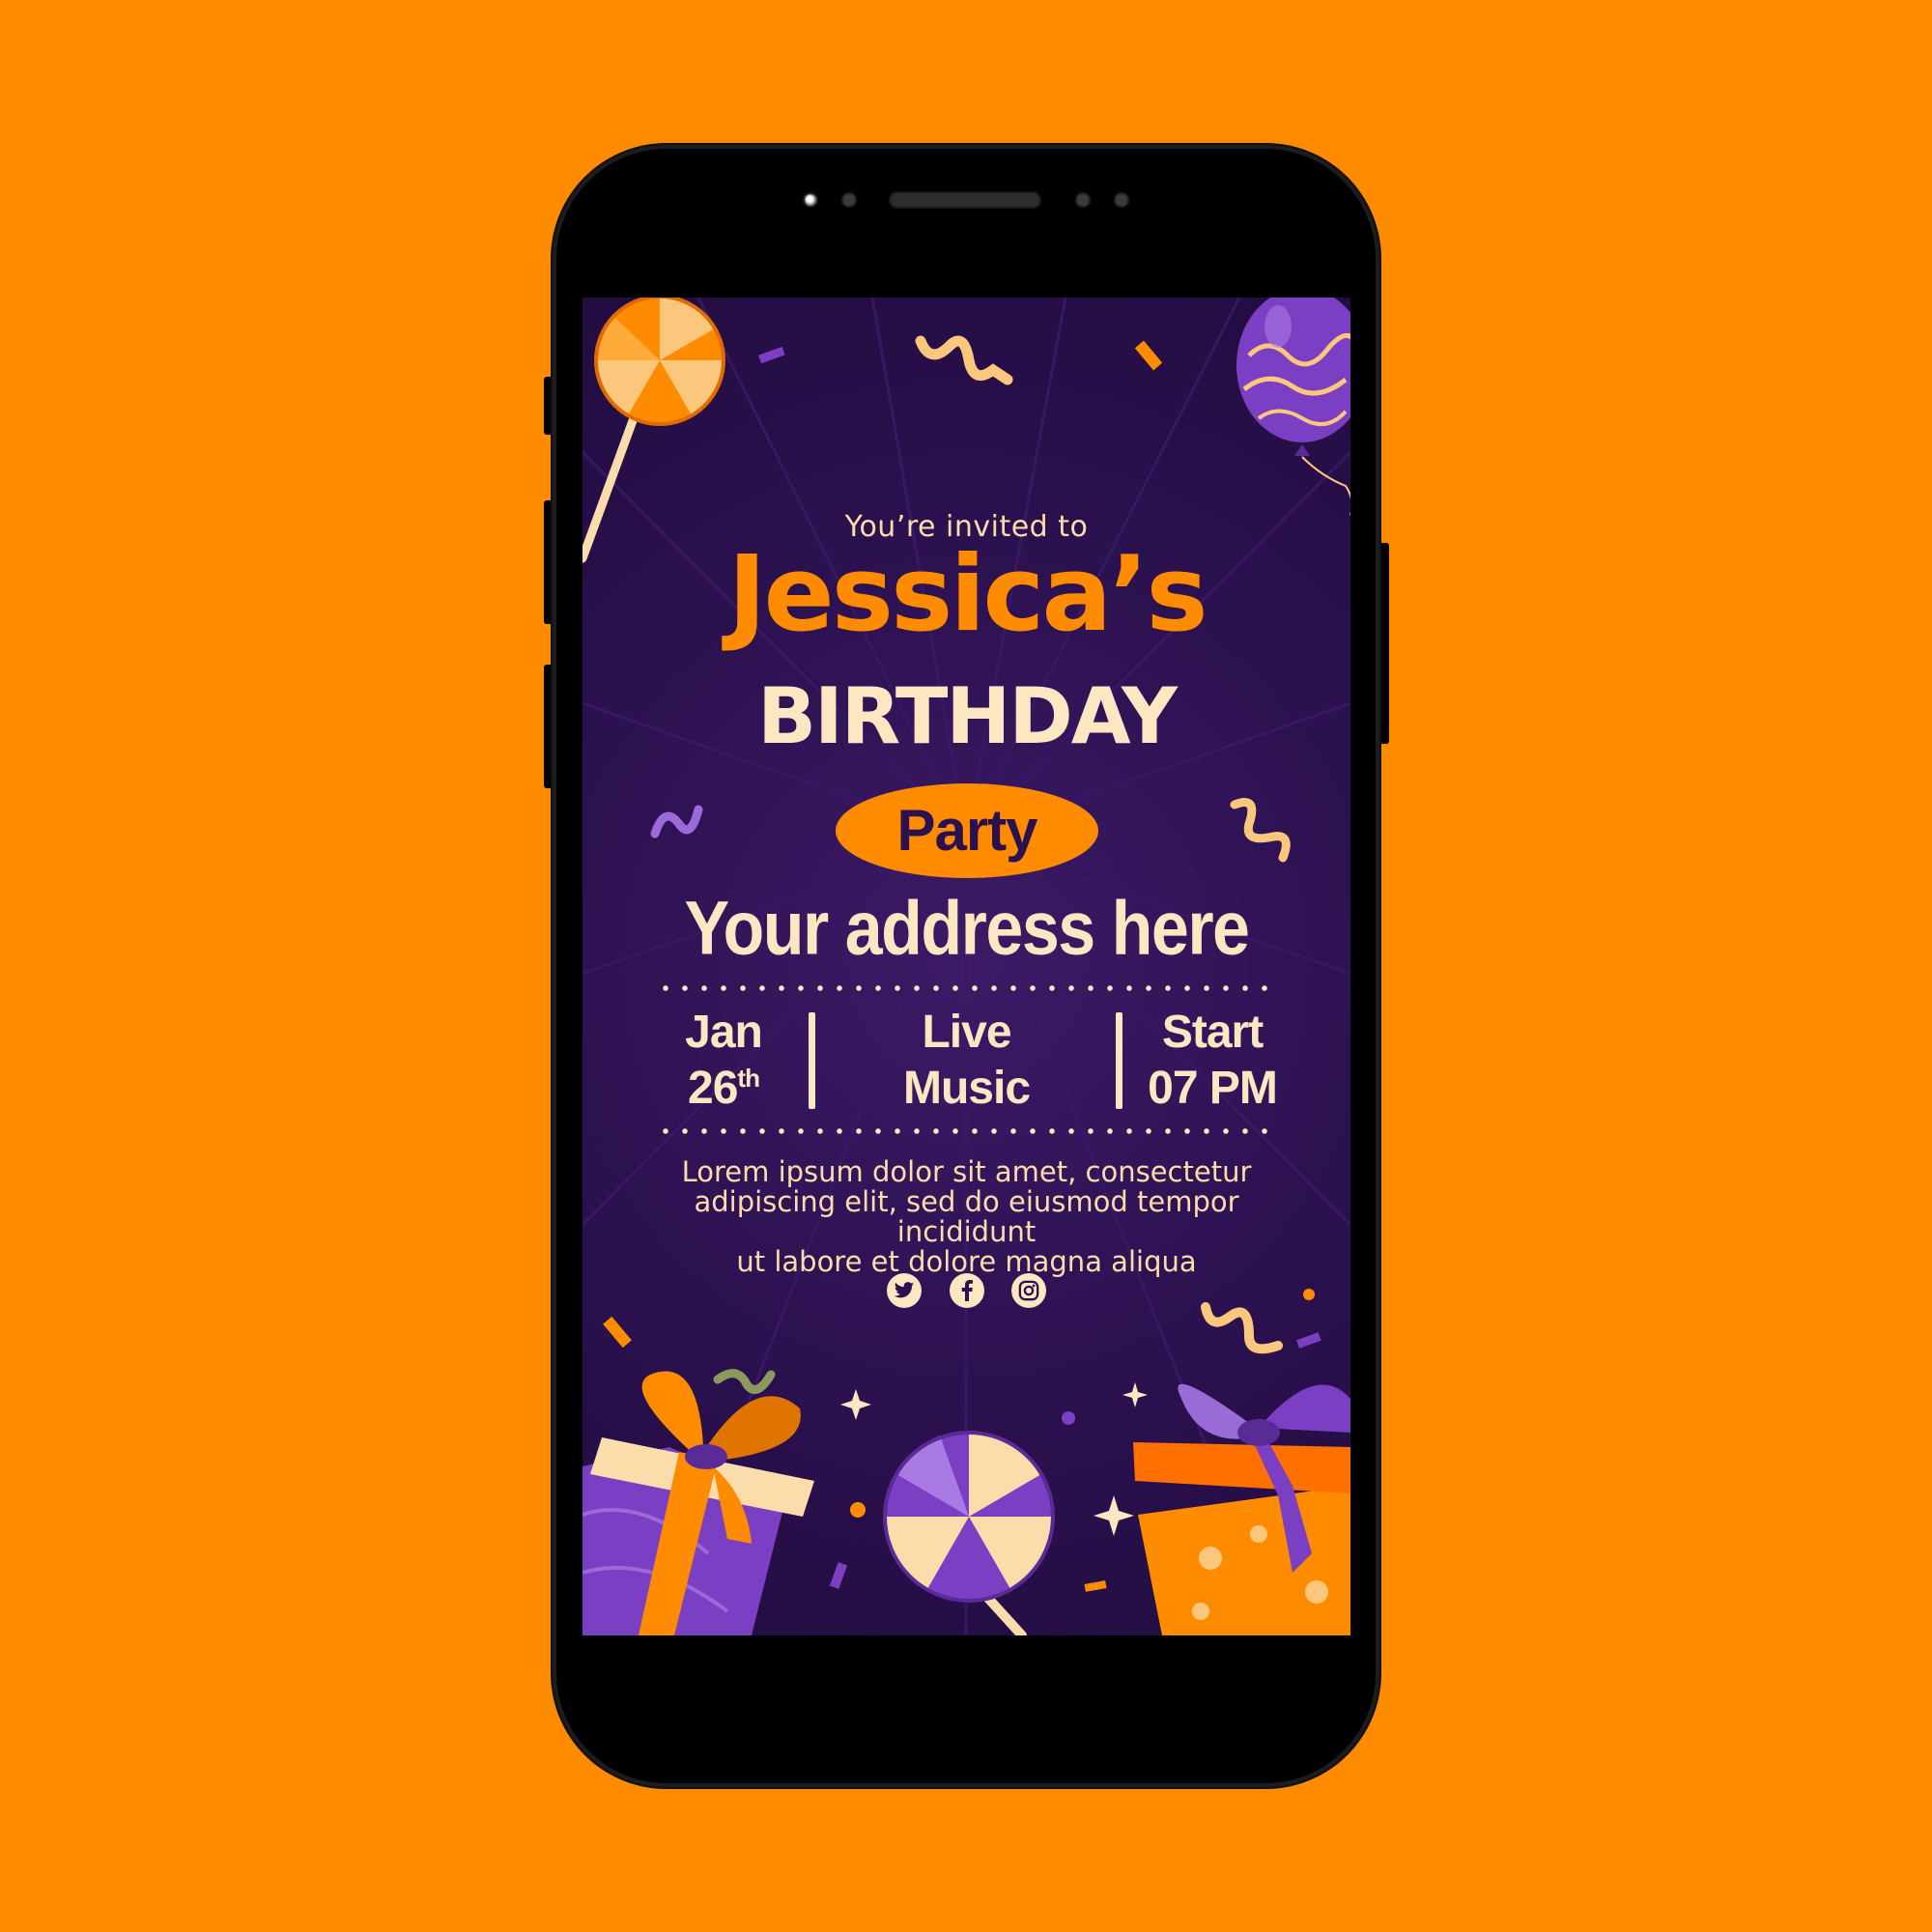  I want to click on earpiece-speaker, so click(965, 200).